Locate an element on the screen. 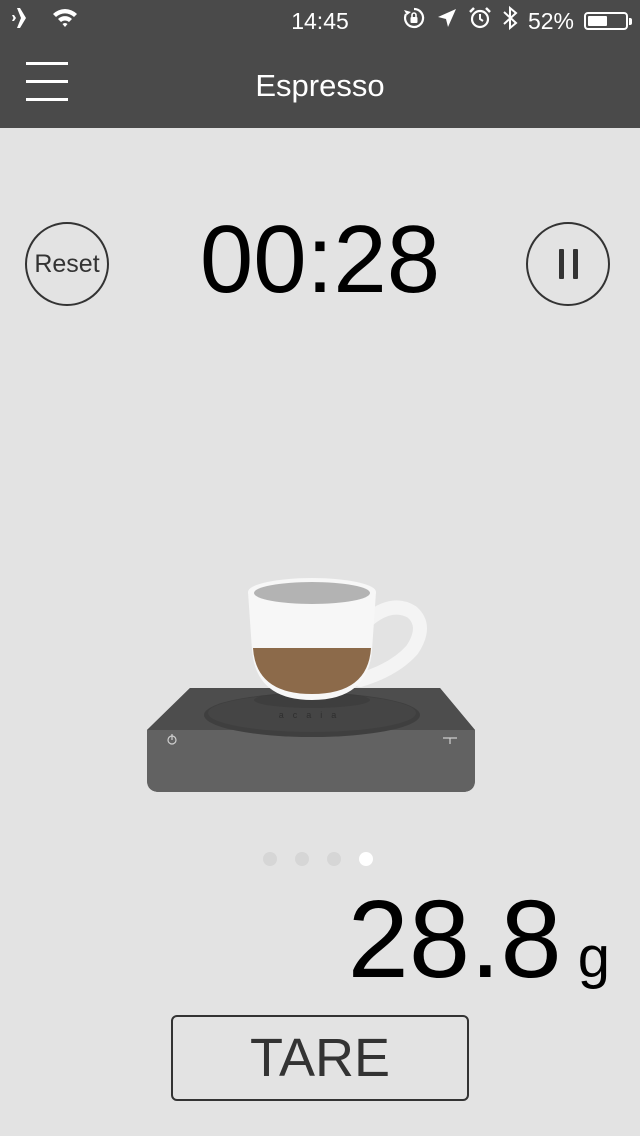  scale-with-cup-illustration: acaia is located at coordinates (315, 685).